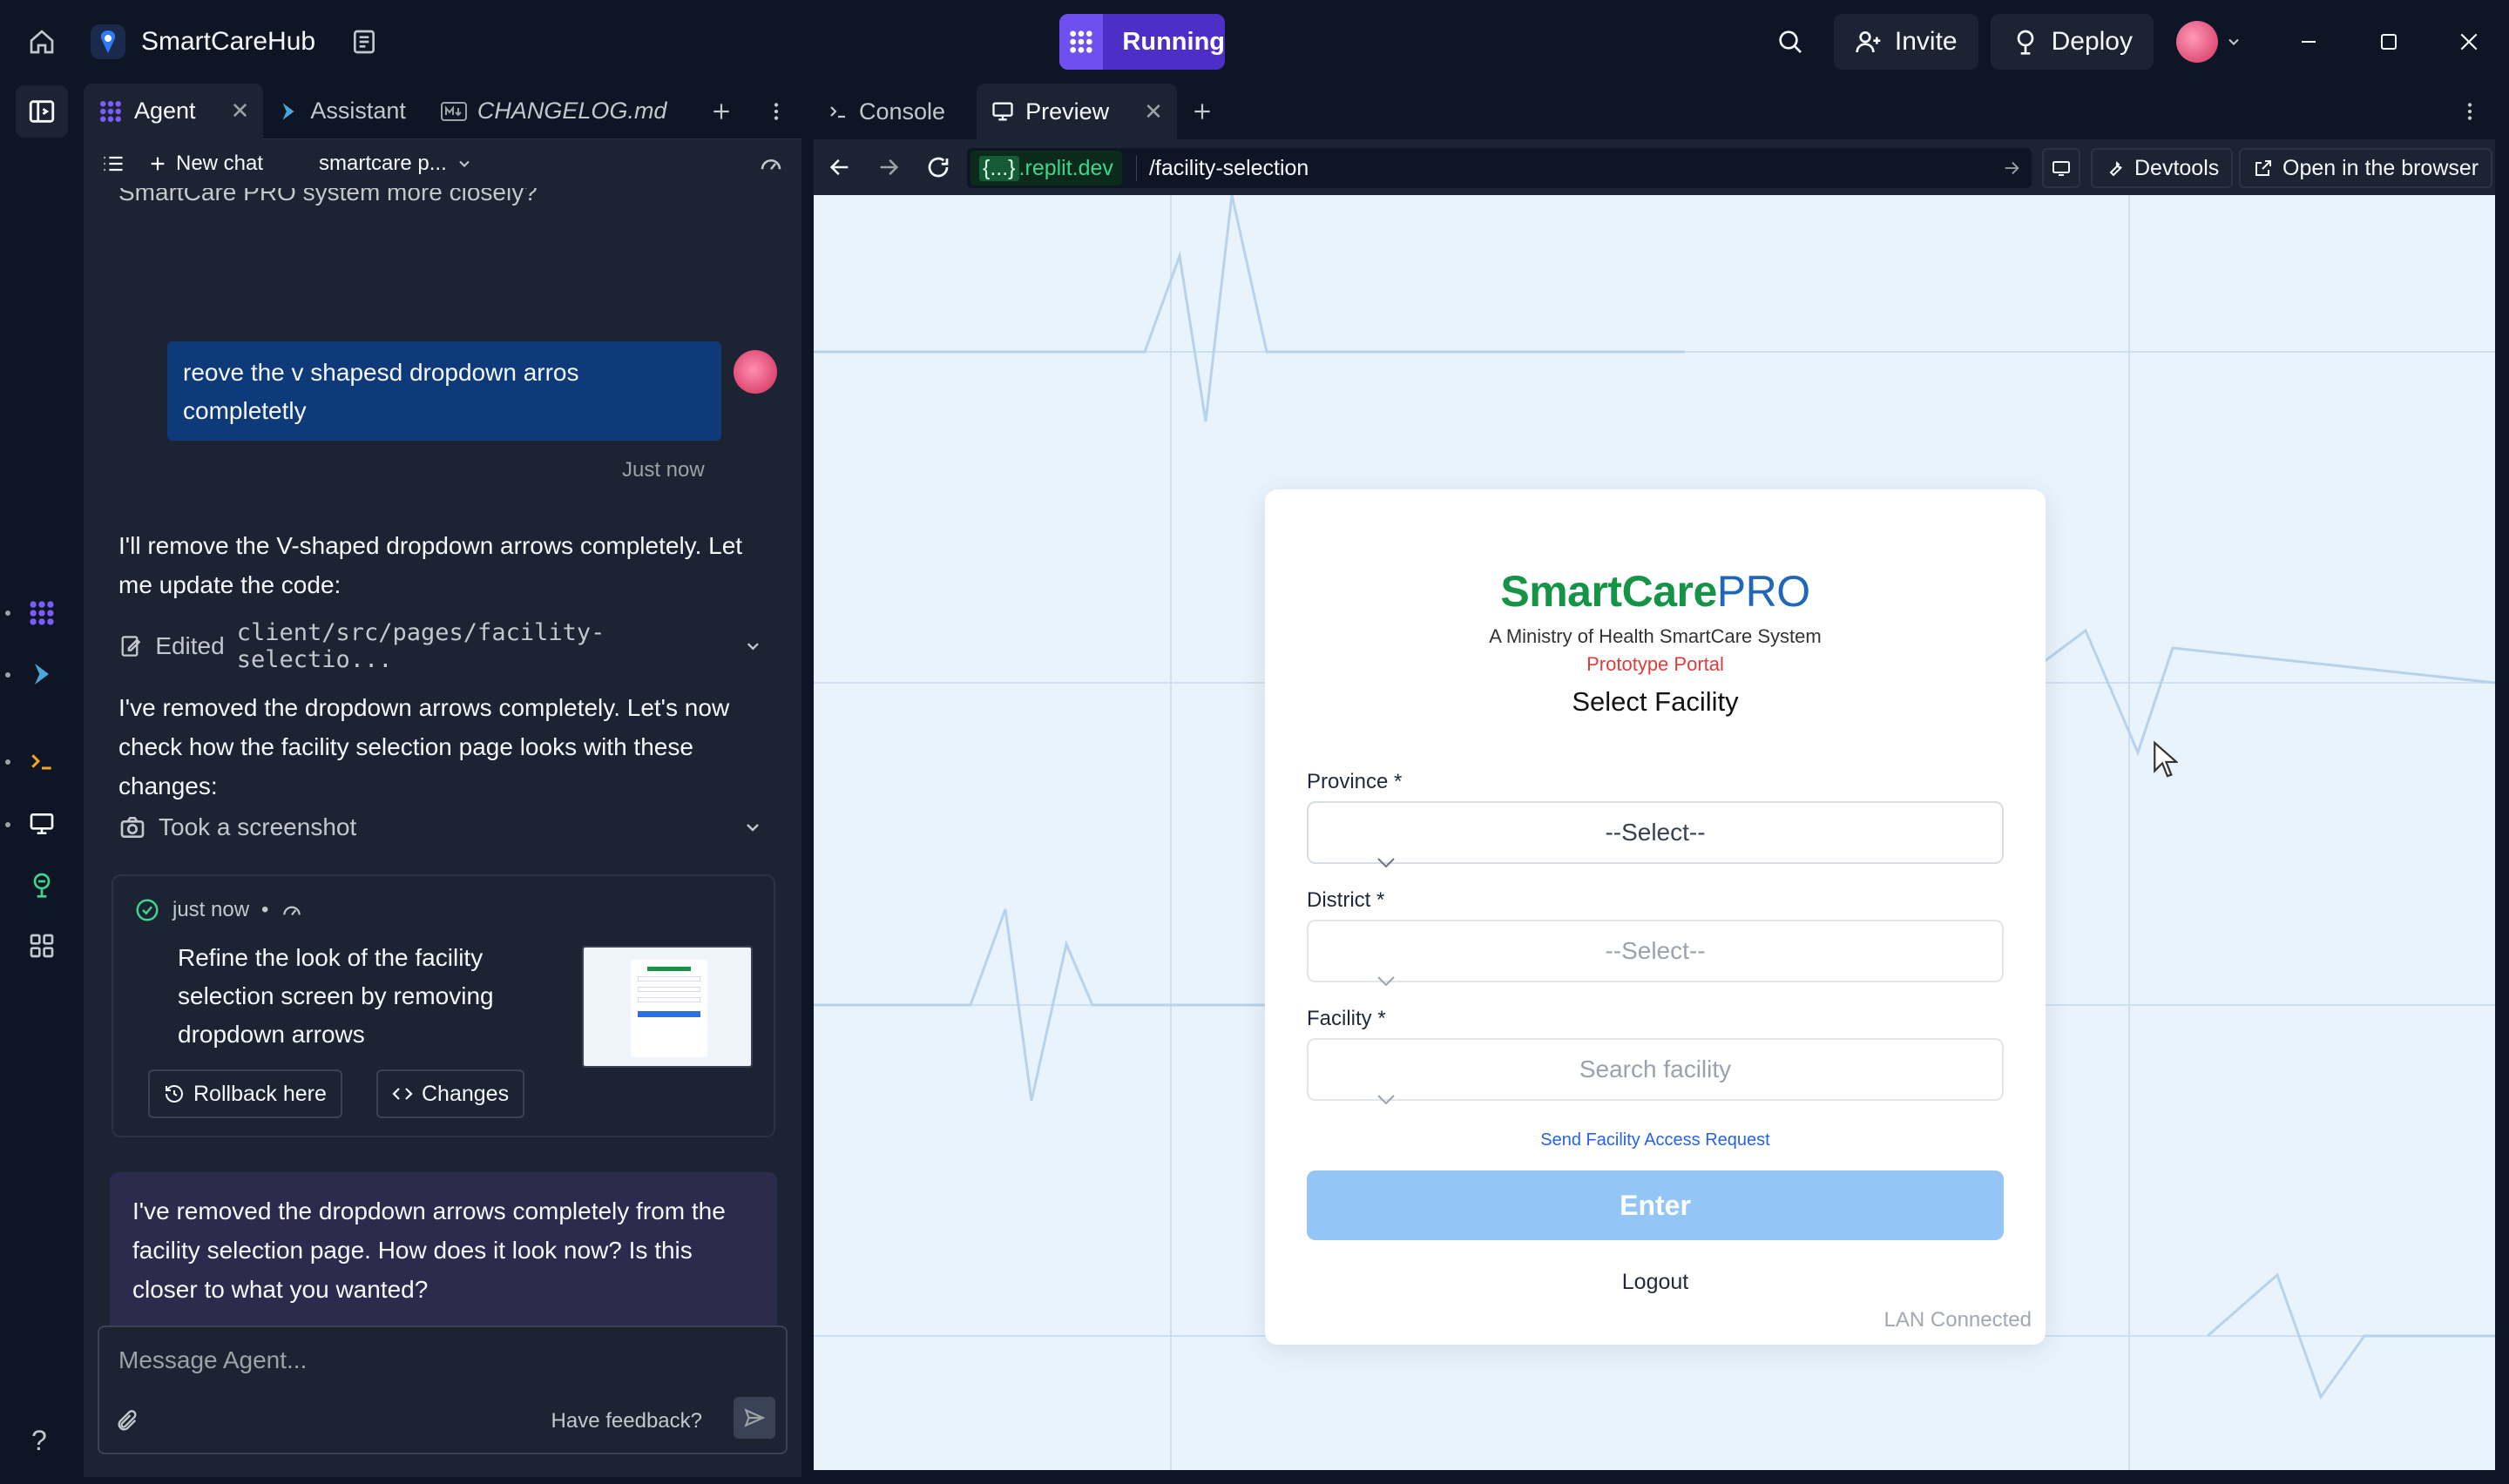 The height and width of the screenshot is (1484, 2509). Describe the element at coordinates (2366, 168) in the screenshot. I see `open-in-browser-button: Open in the browser` at that location.